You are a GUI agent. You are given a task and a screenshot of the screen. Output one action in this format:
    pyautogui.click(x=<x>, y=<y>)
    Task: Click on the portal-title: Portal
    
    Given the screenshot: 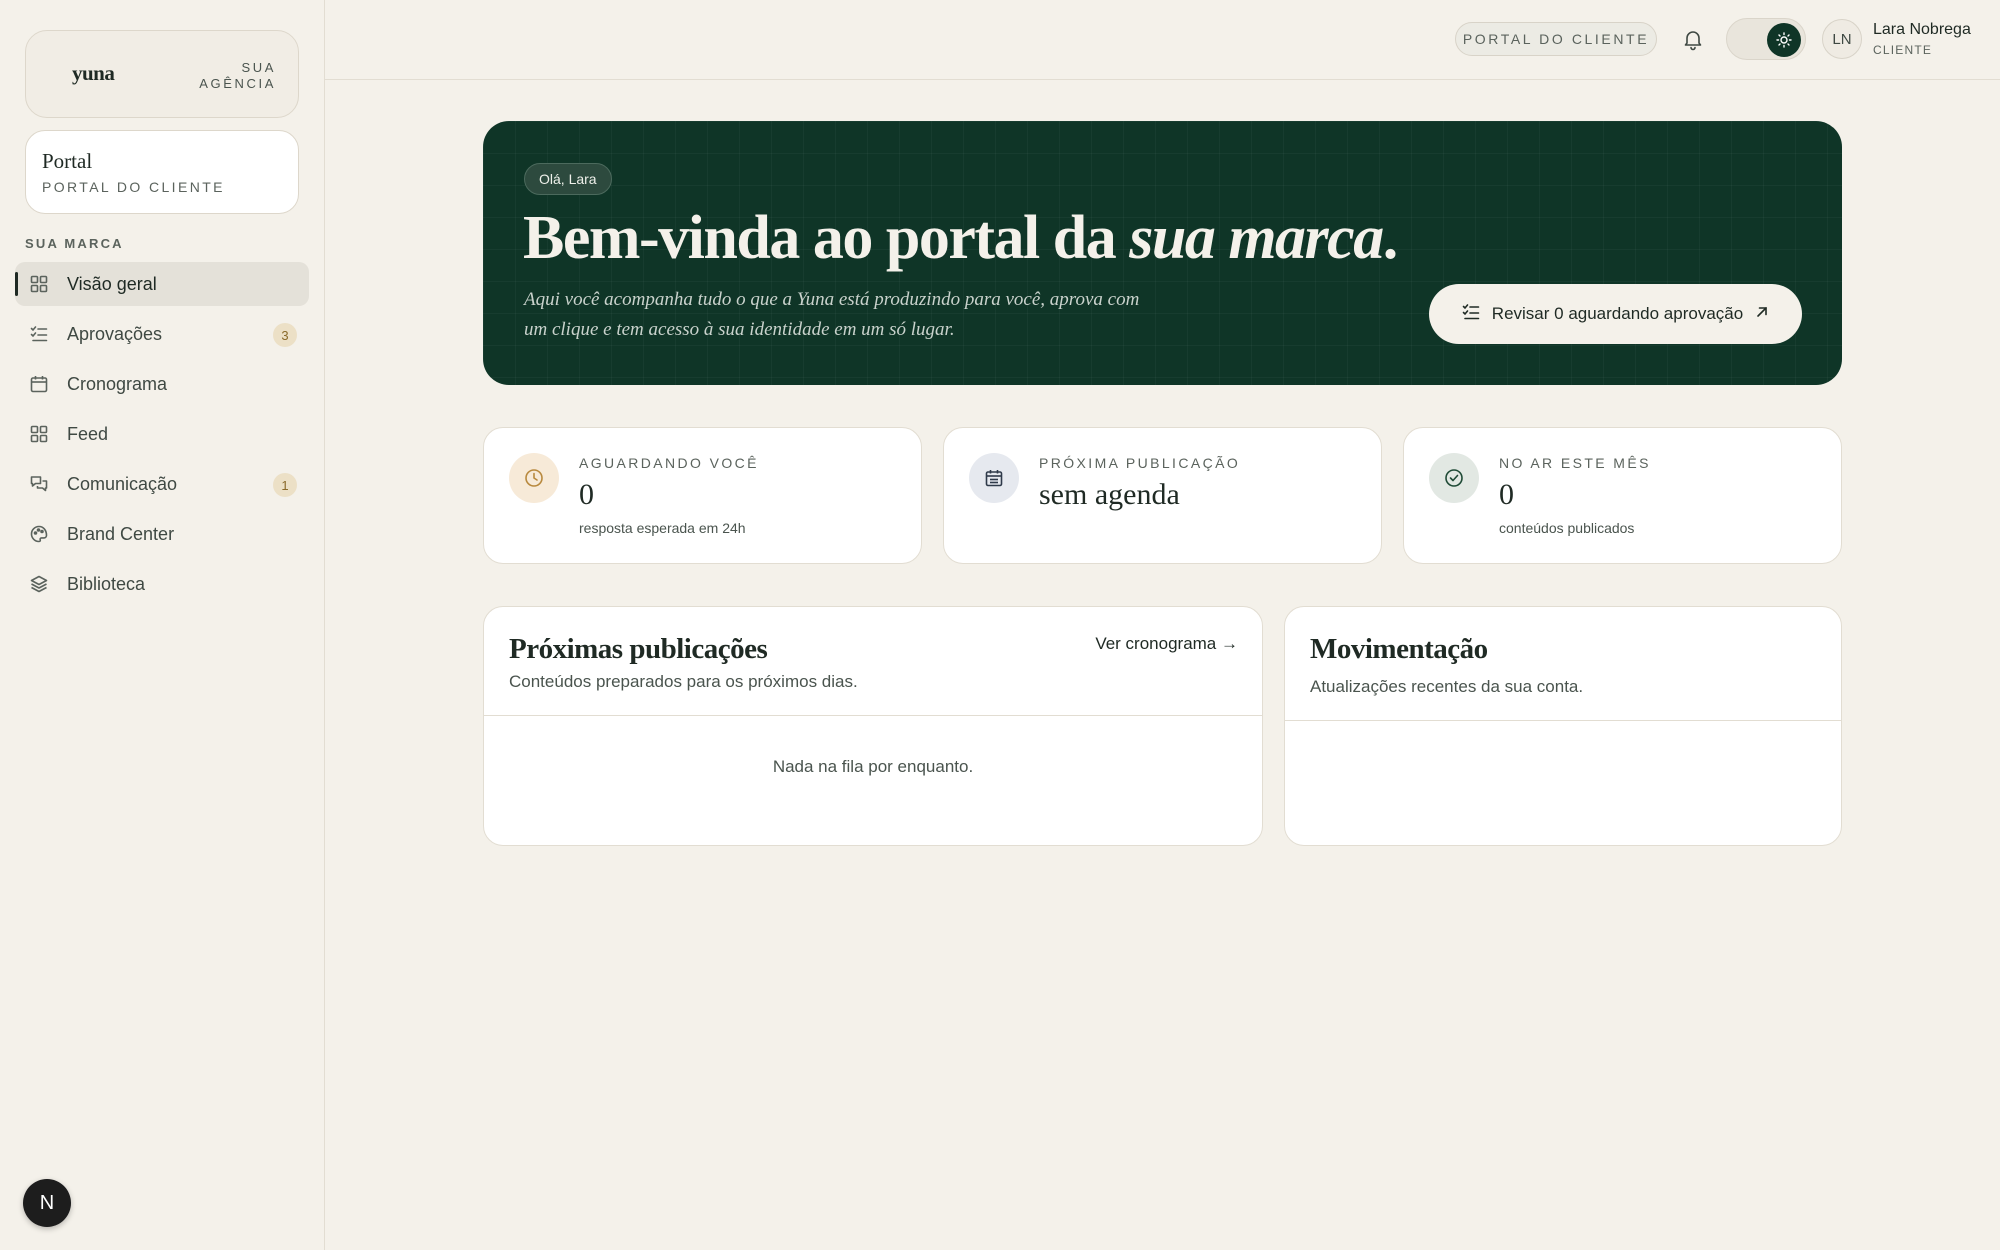 What is the action you would take?
    pyautogui.click(x=67, y=161)
    